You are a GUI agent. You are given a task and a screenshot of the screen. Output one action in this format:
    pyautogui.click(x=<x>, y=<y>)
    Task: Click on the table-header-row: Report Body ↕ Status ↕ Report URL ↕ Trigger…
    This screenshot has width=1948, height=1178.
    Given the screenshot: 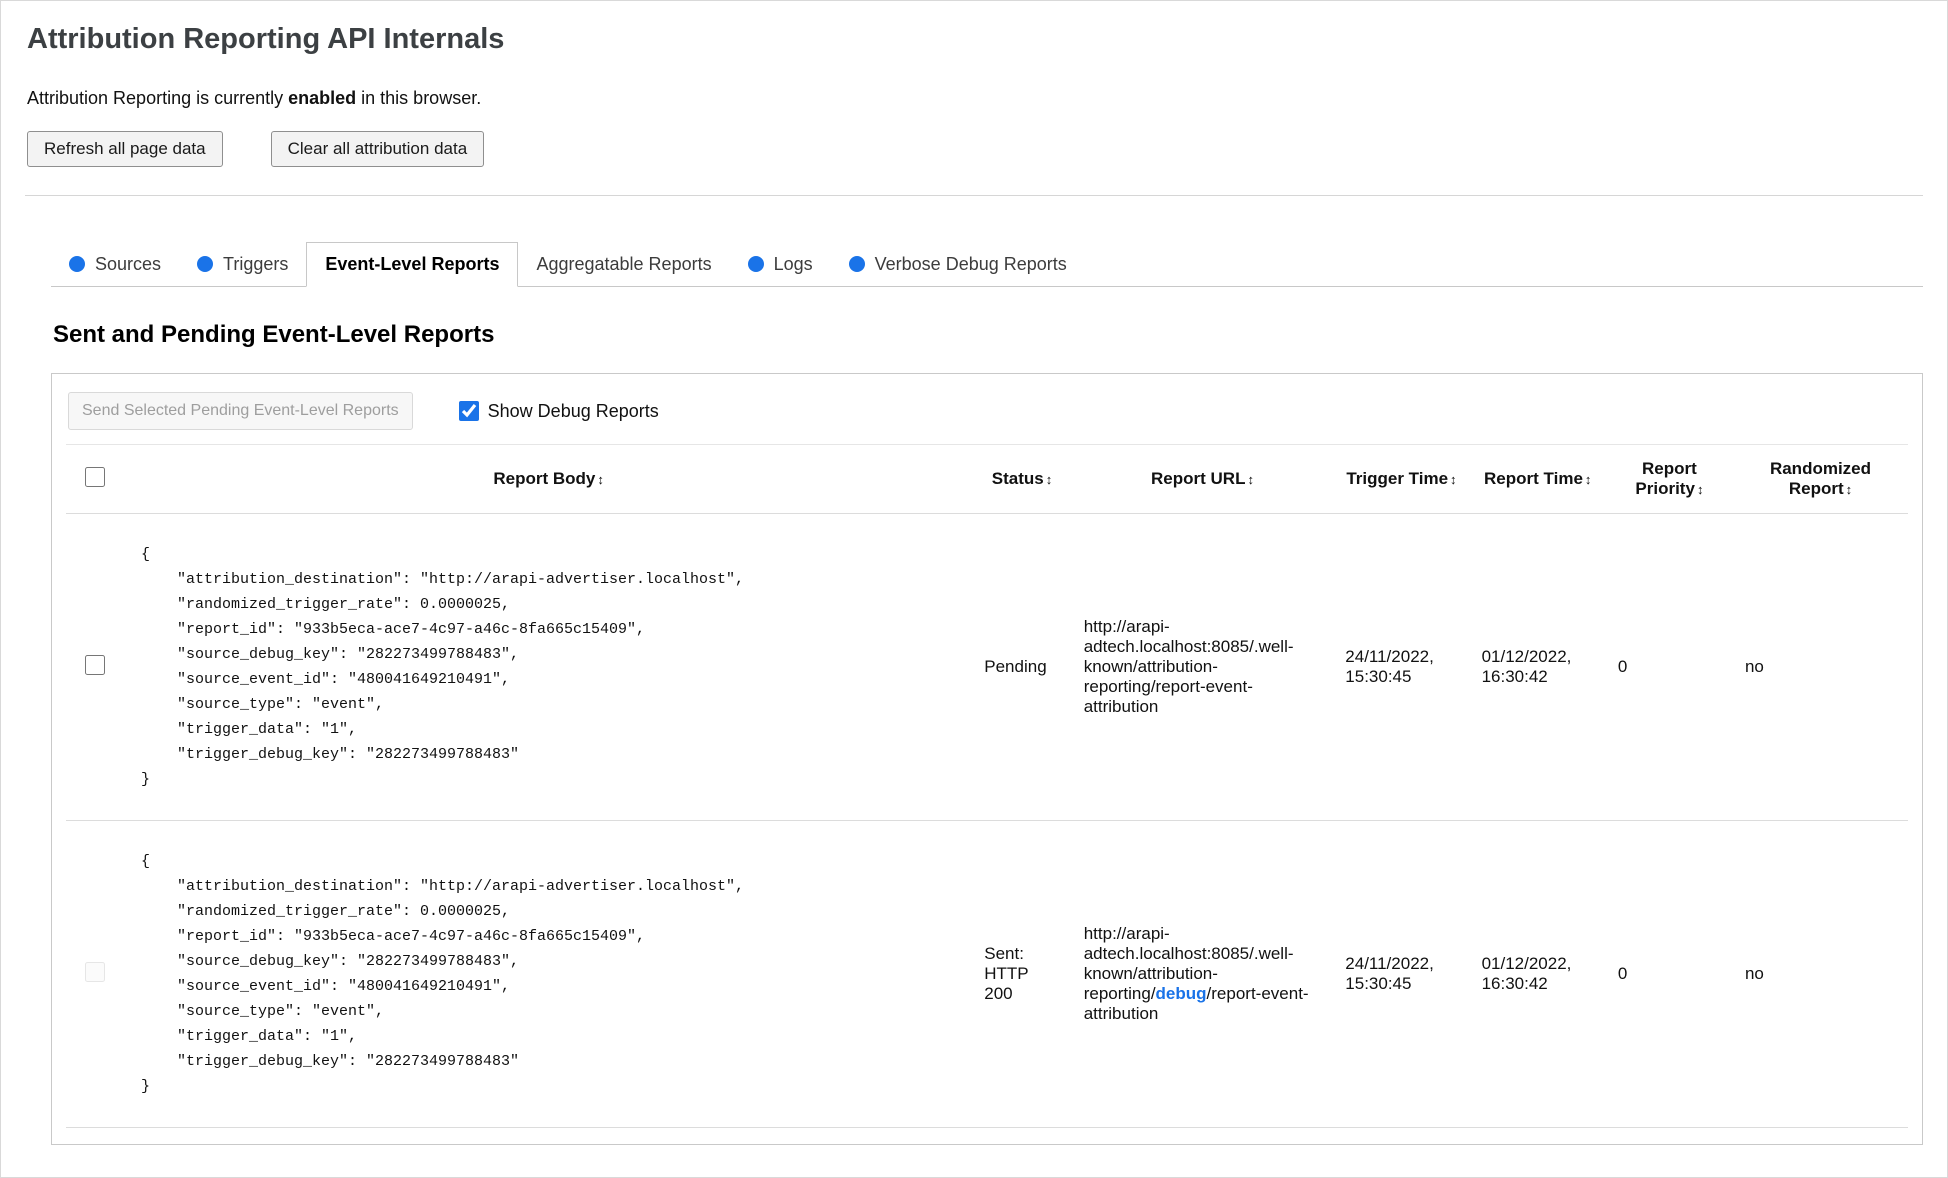 What is the action you would take?
    pyautogui.click(x=987, y=479)
    